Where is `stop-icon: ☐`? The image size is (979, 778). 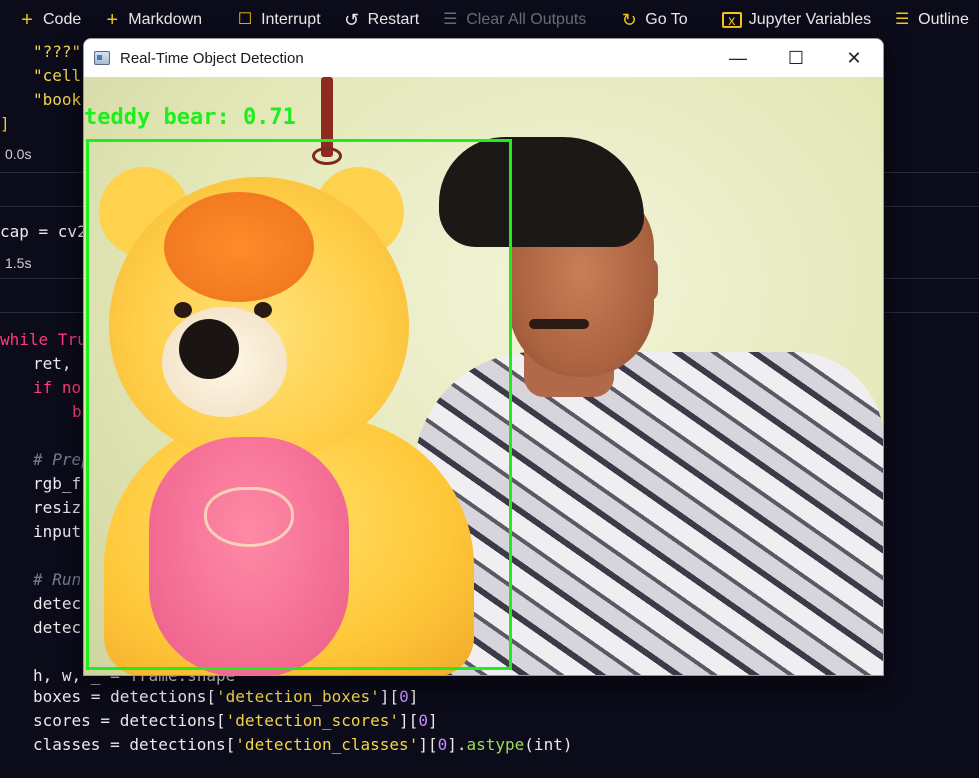 stop-icon: ☐ is located at coordinates (245, 19).